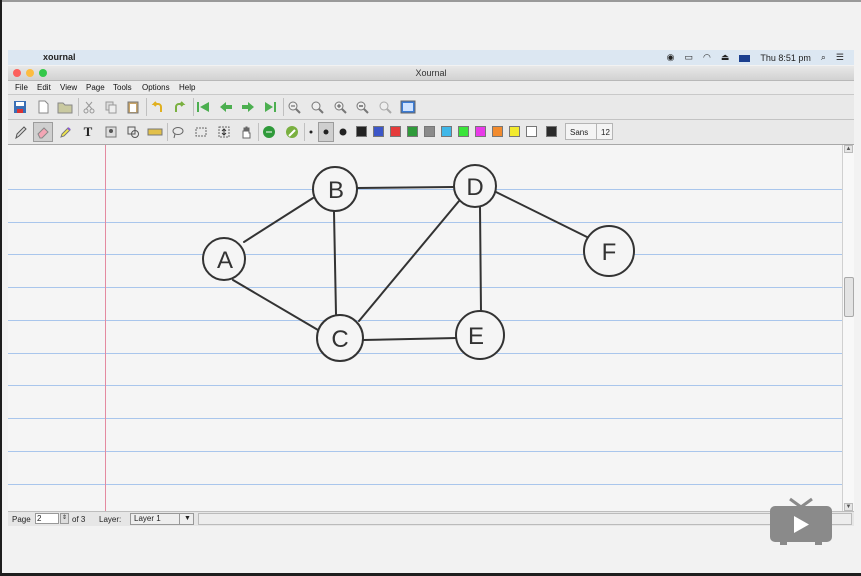  What do you see at coordinates (294, 107) in the screenshot?
I see `zoom-out-icon` at bounding box center [294, 107].